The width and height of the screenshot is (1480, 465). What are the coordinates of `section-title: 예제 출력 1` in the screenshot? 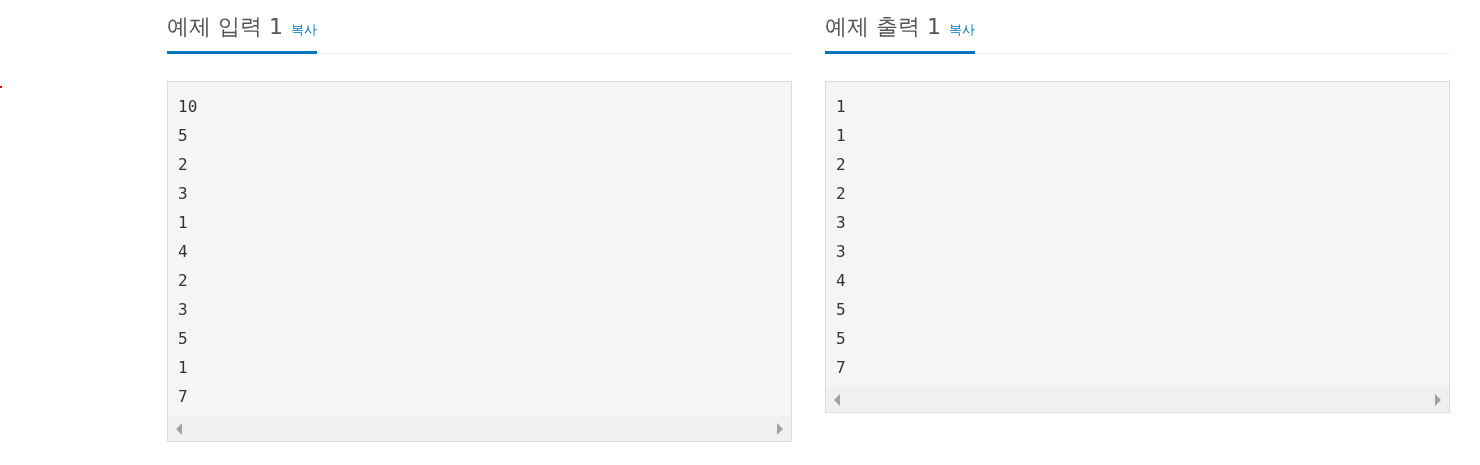 It's located at (883, 27).